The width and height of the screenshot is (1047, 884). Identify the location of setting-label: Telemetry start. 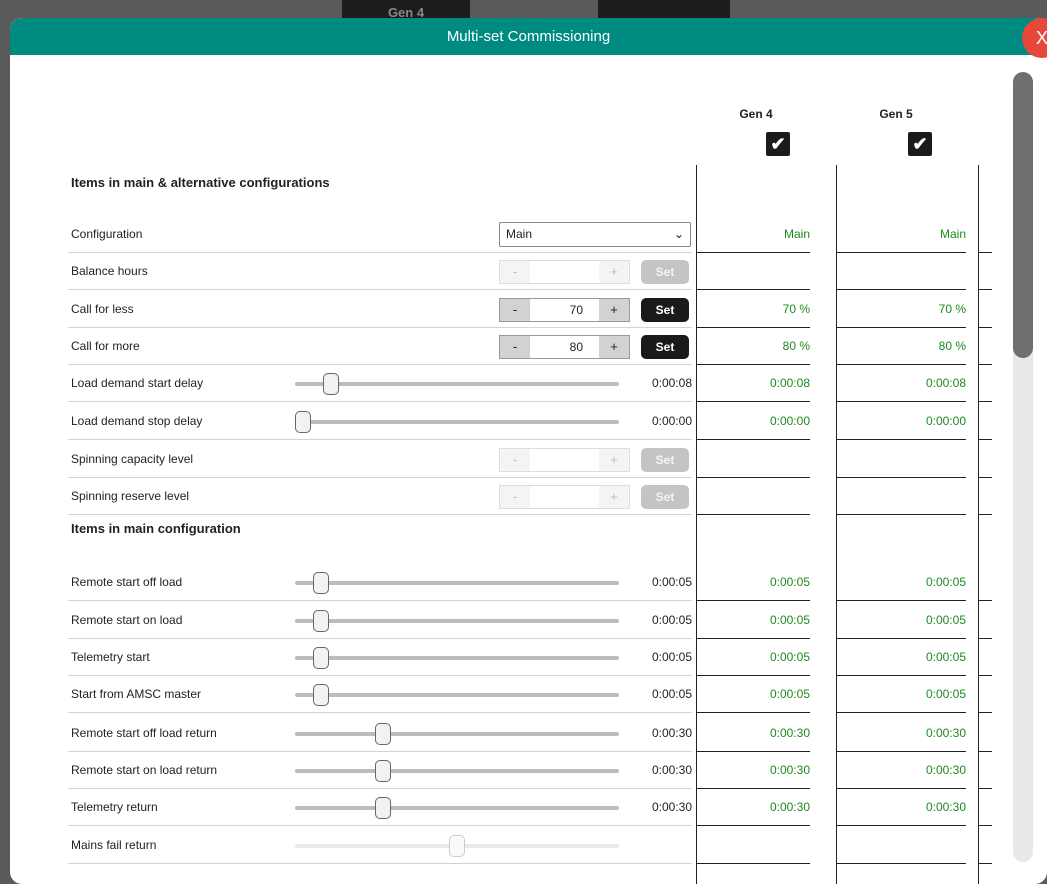
(110, 657).